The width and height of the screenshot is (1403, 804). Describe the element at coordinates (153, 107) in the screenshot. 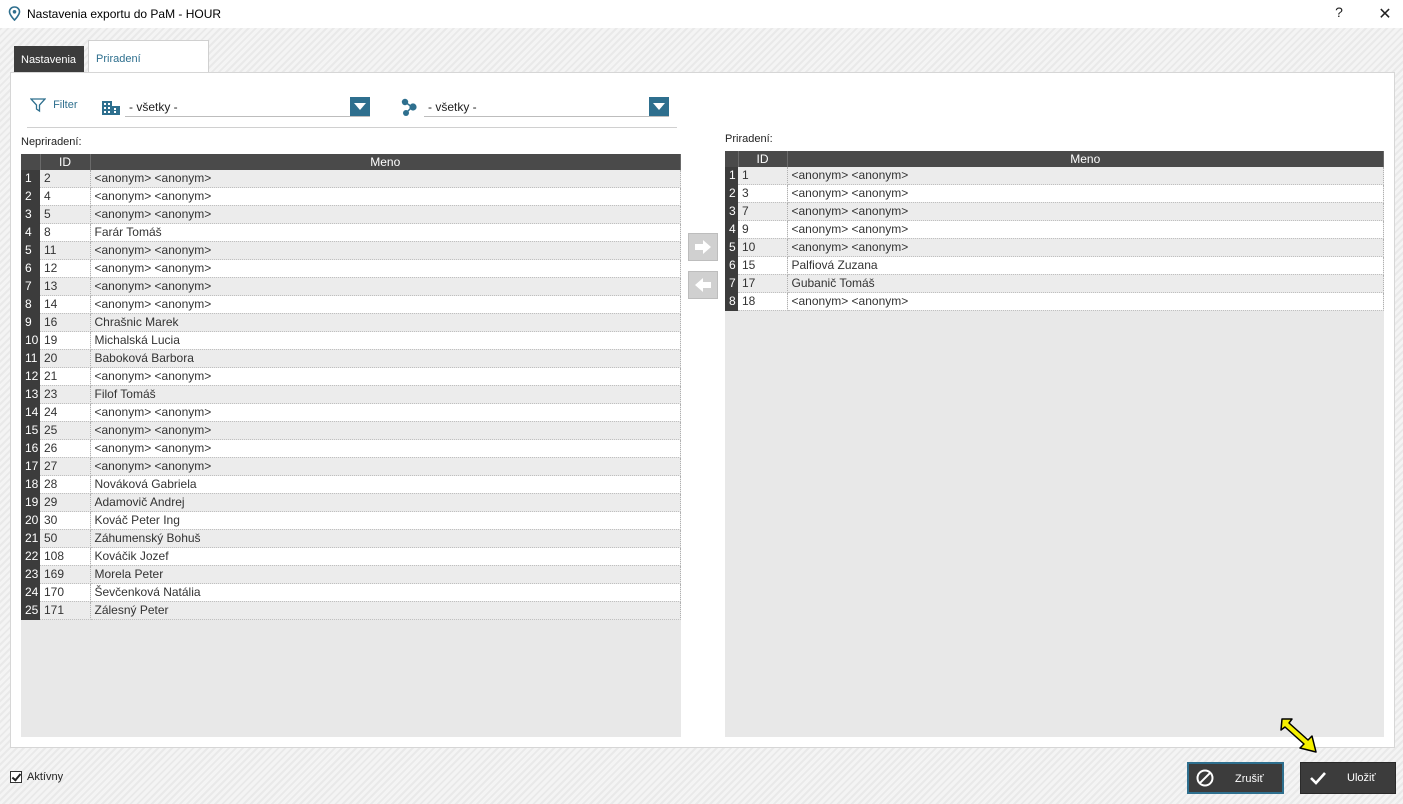

I see `organization-select-value: - všetky -` at that location.